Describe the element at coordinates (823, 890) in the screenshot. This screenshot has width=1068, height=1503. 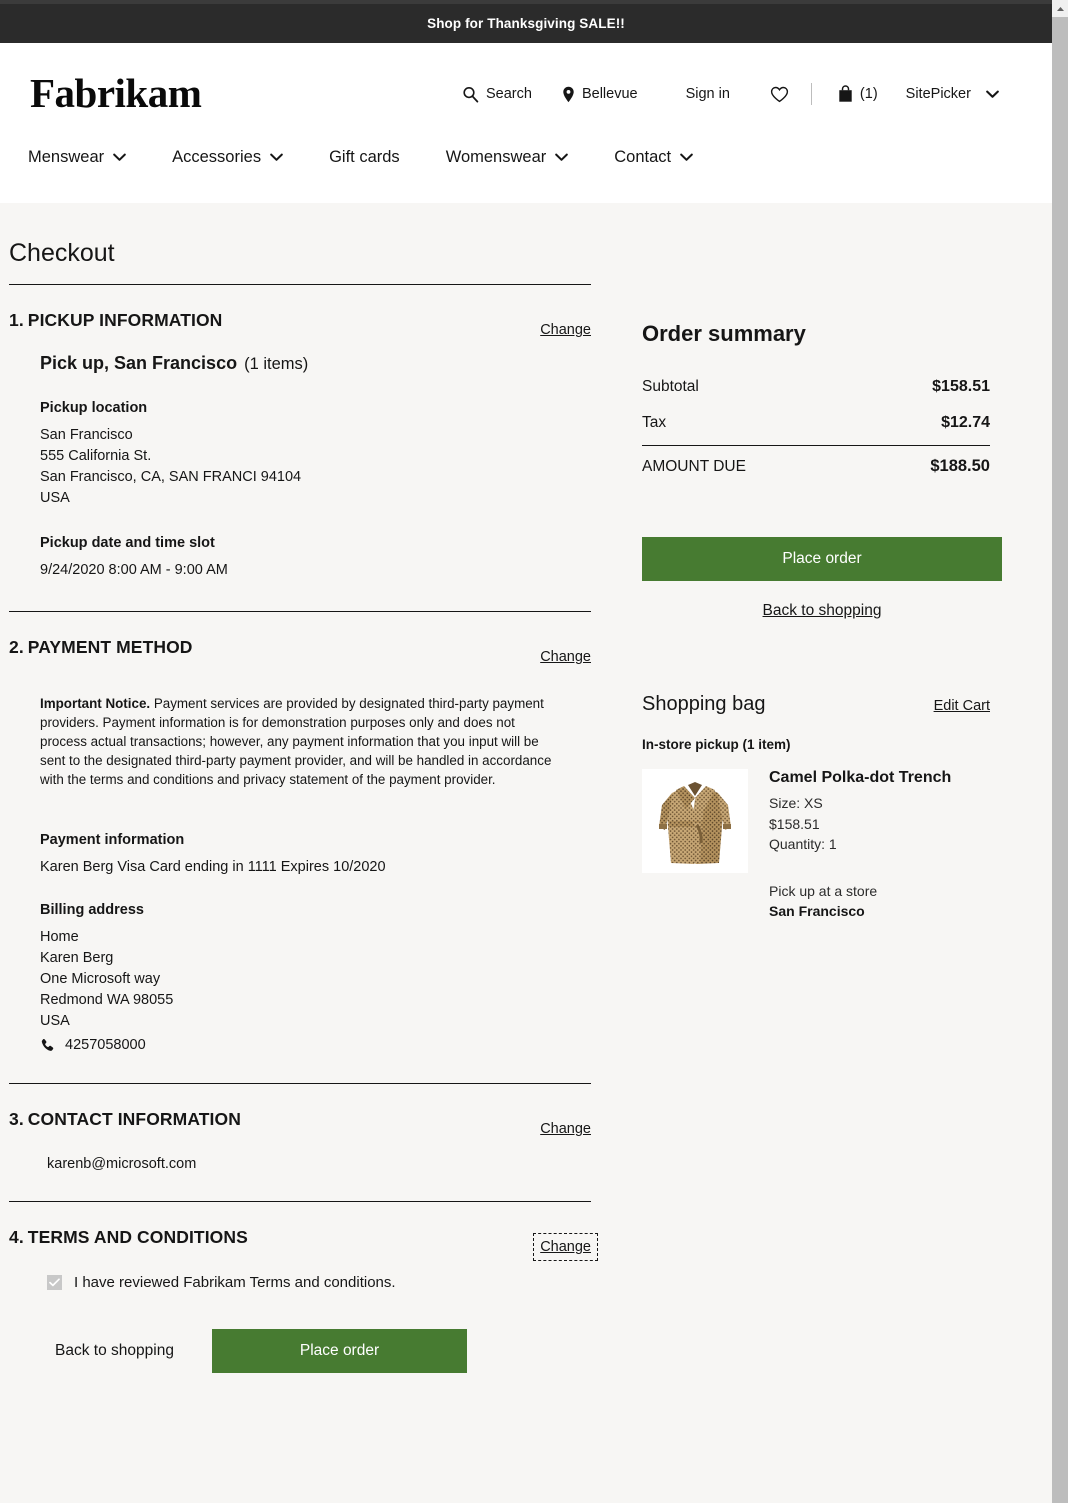
I see `pickup-note-label: Pick up at a store` at that location.